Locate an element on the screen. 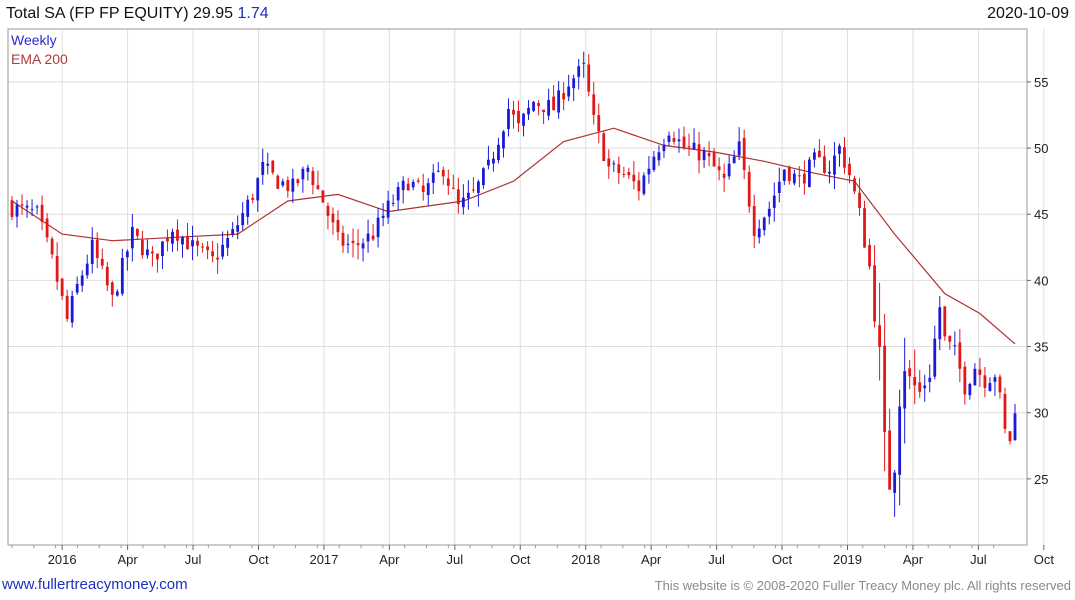 This screenshot has height=600, width=1075. y-tick-label-25: 25 is located at coordinates (1041, 479).